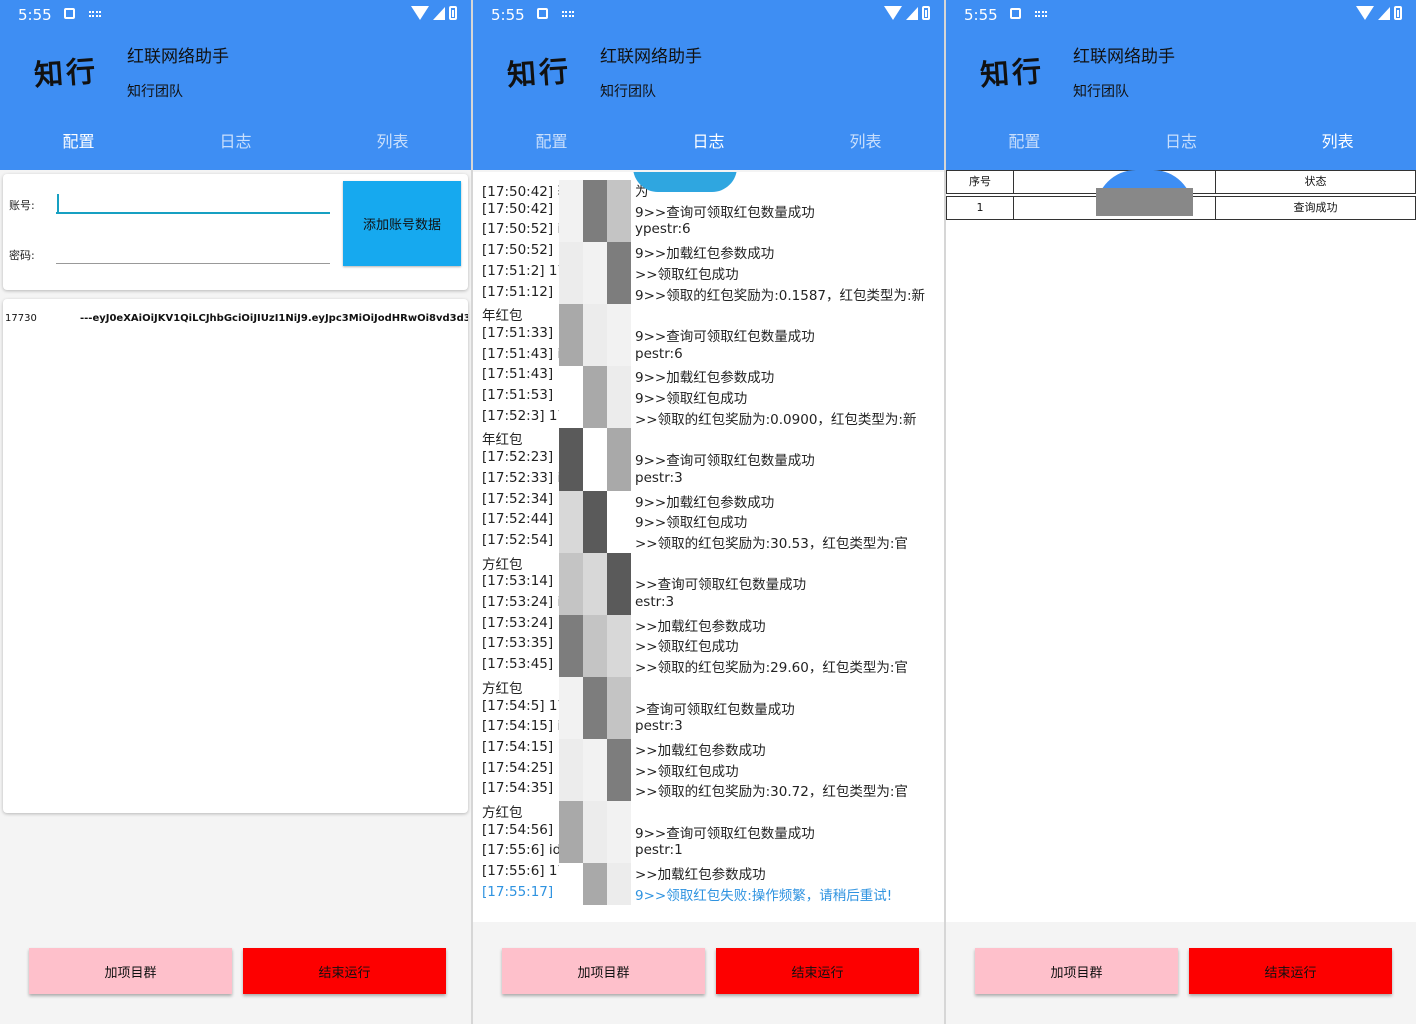 The width and height of the screenshot is (1416, 1024). I want to click on status-time: 5:55, so click(35, 15).